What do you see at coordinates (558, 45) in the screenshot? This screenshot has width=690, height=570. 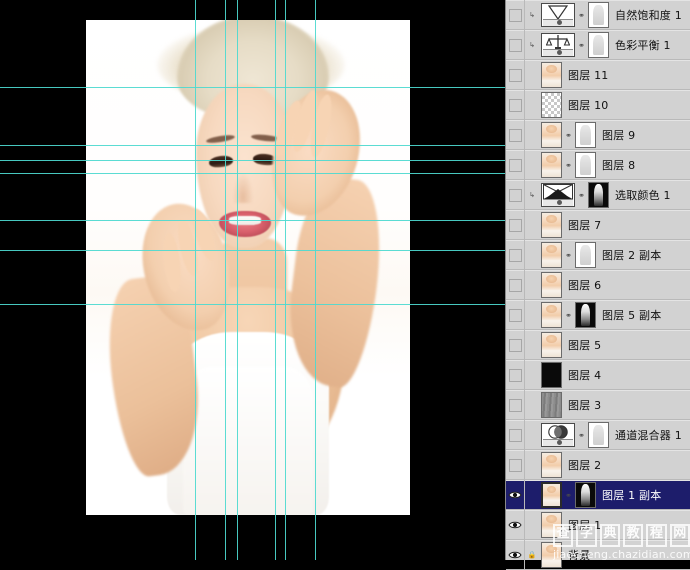 I see `color-balance-icon` at bounding box center [558, 45].